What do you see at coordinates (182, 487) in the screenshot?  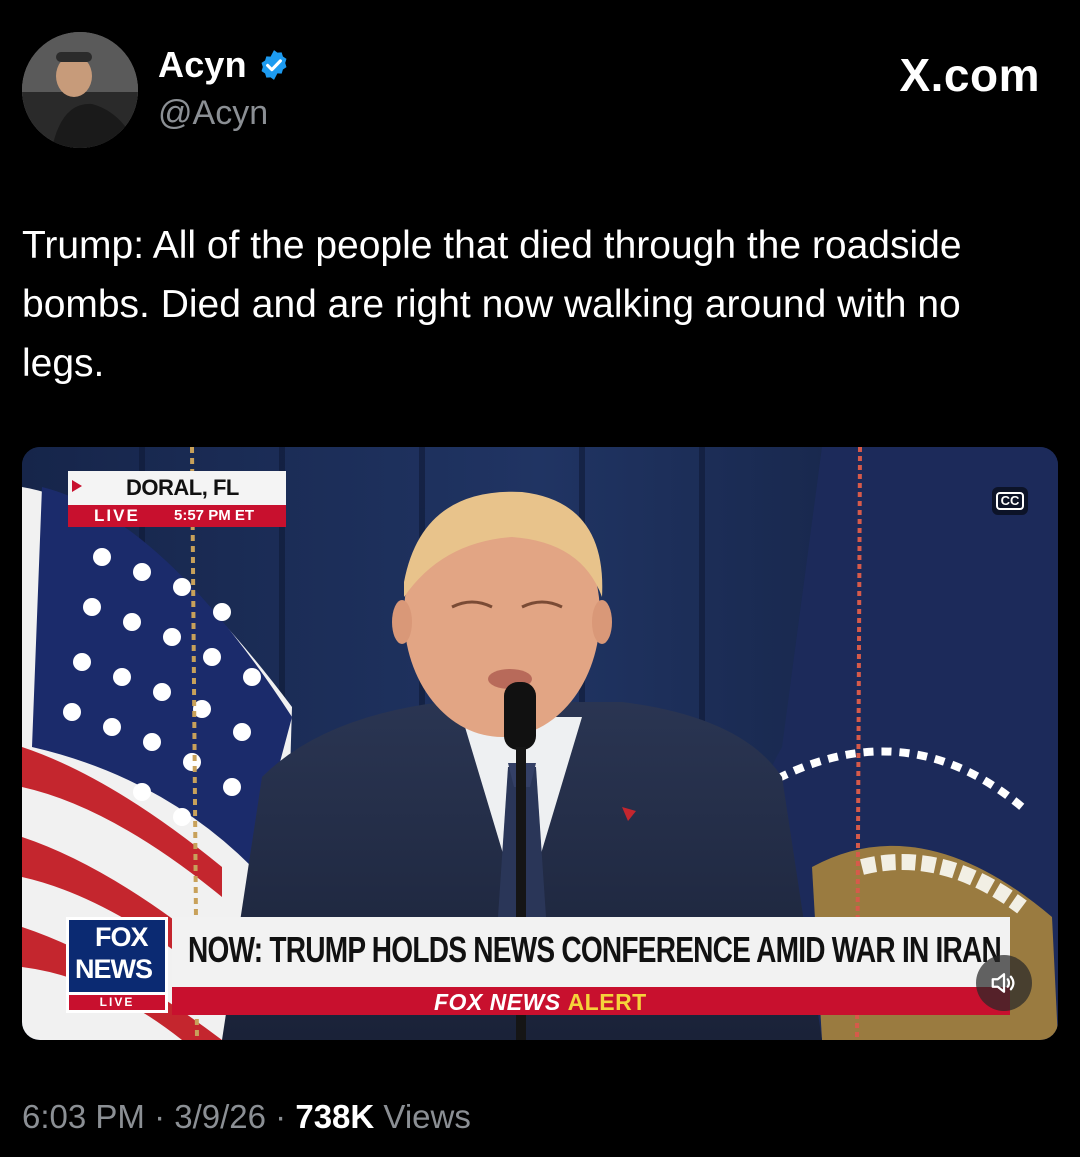 I see `location-city: DORAL, FL` at bounding box center [182, 487].